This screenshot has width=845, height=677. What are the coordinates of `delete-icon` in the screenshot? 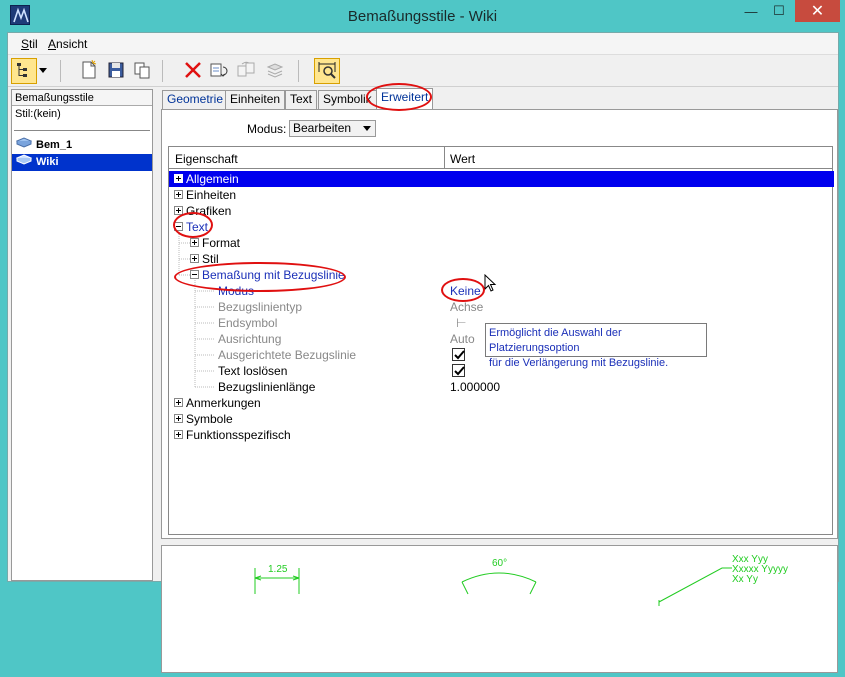 It's located at (193, 71).